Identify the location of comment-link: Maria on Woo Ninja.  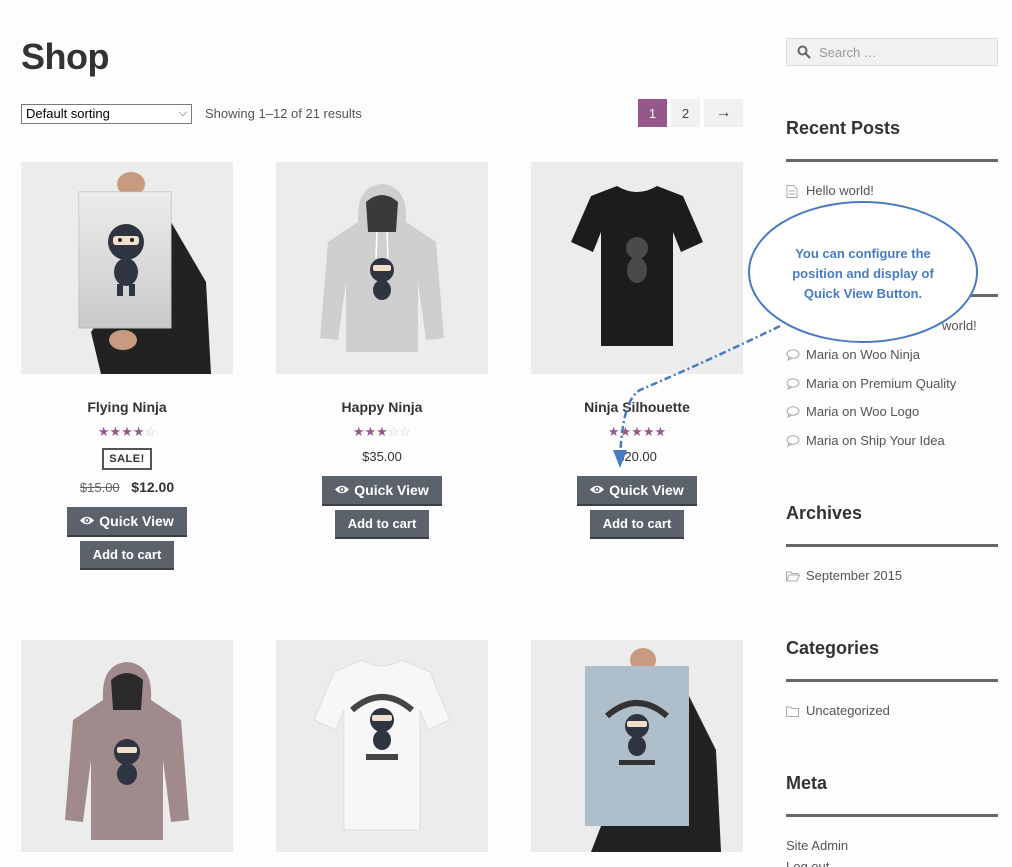
(863, 354).